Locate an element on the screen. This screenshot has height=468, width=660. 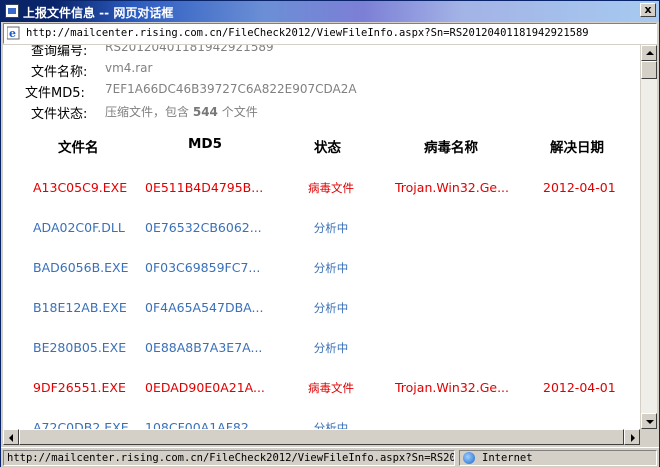
arrow-up-icon is located at coordinates (650, 53).